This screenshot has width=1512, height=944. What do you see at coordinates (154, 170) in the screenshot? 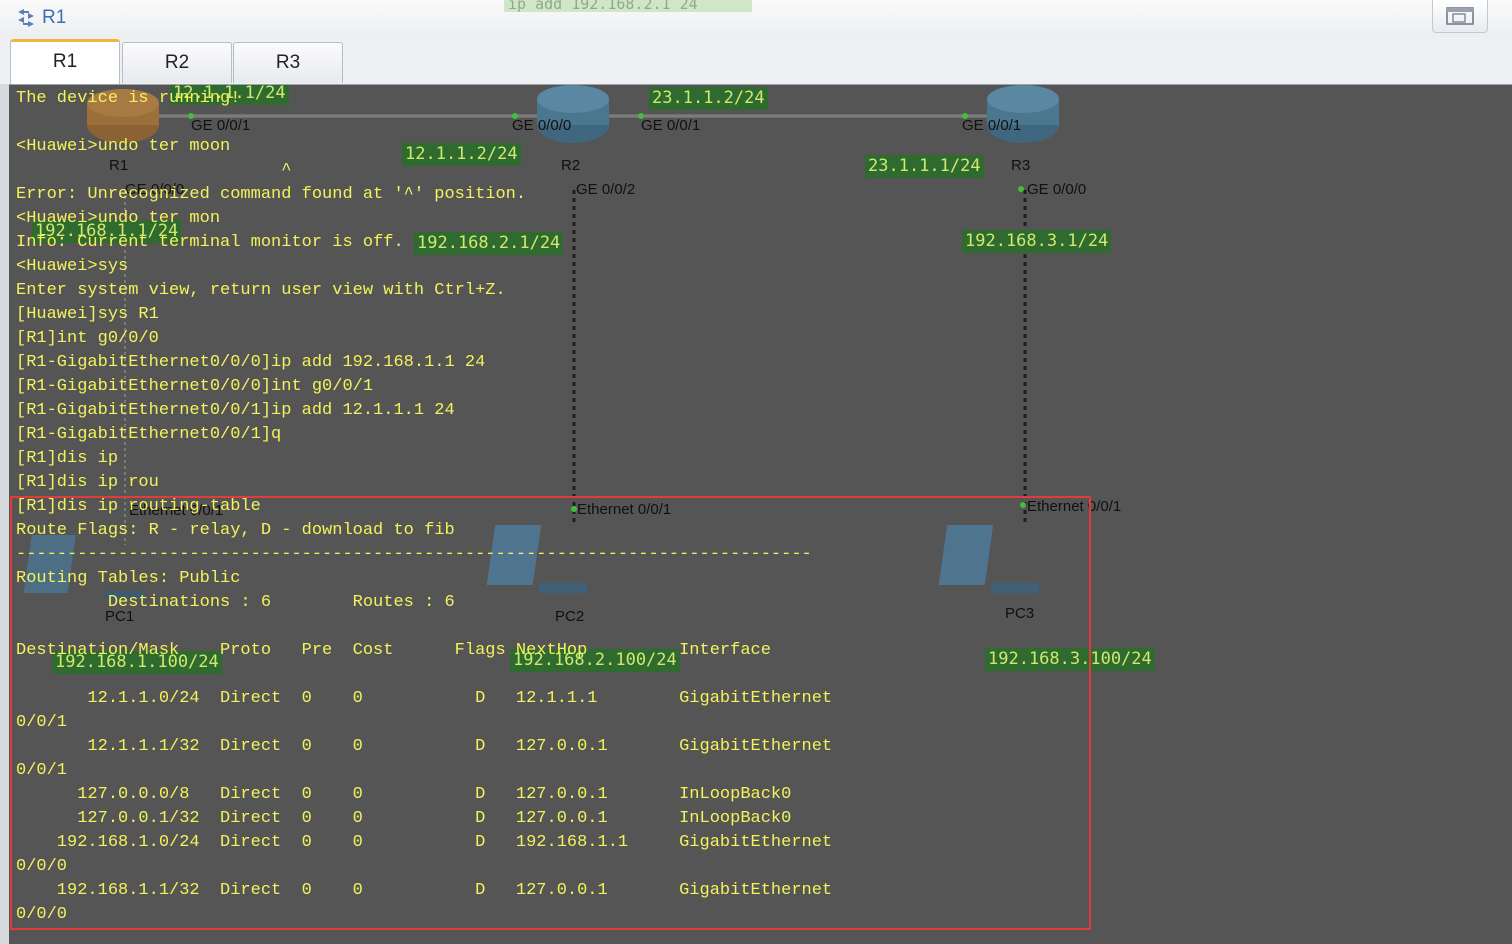
I see `console-line: ^` at bounding box center [154, 170].